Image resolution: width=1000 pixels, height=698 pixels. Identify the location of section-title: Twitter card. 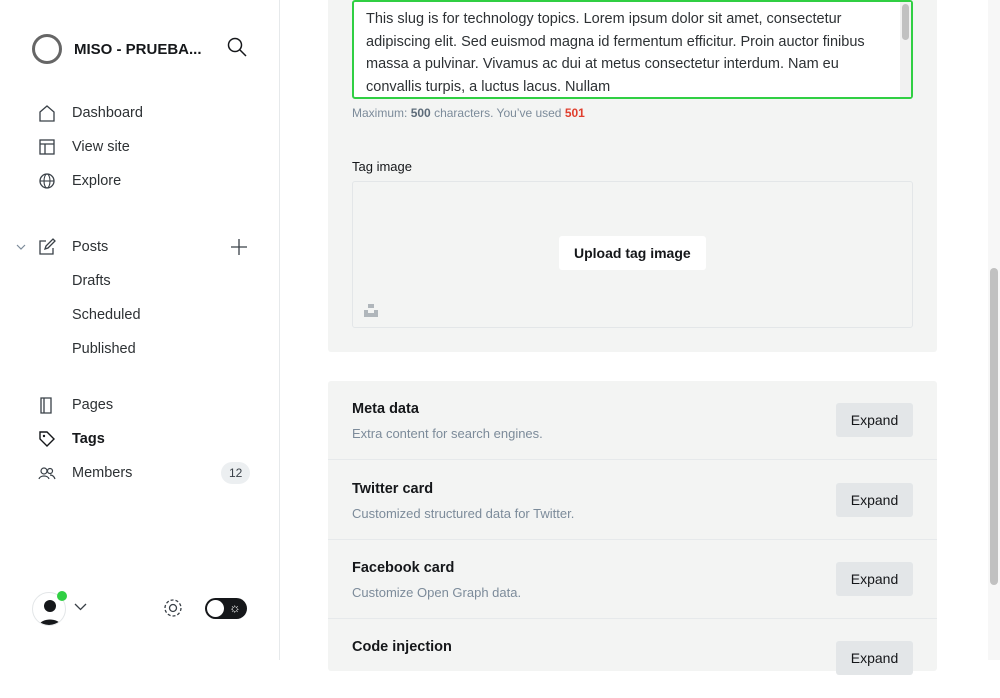
(393, 489).